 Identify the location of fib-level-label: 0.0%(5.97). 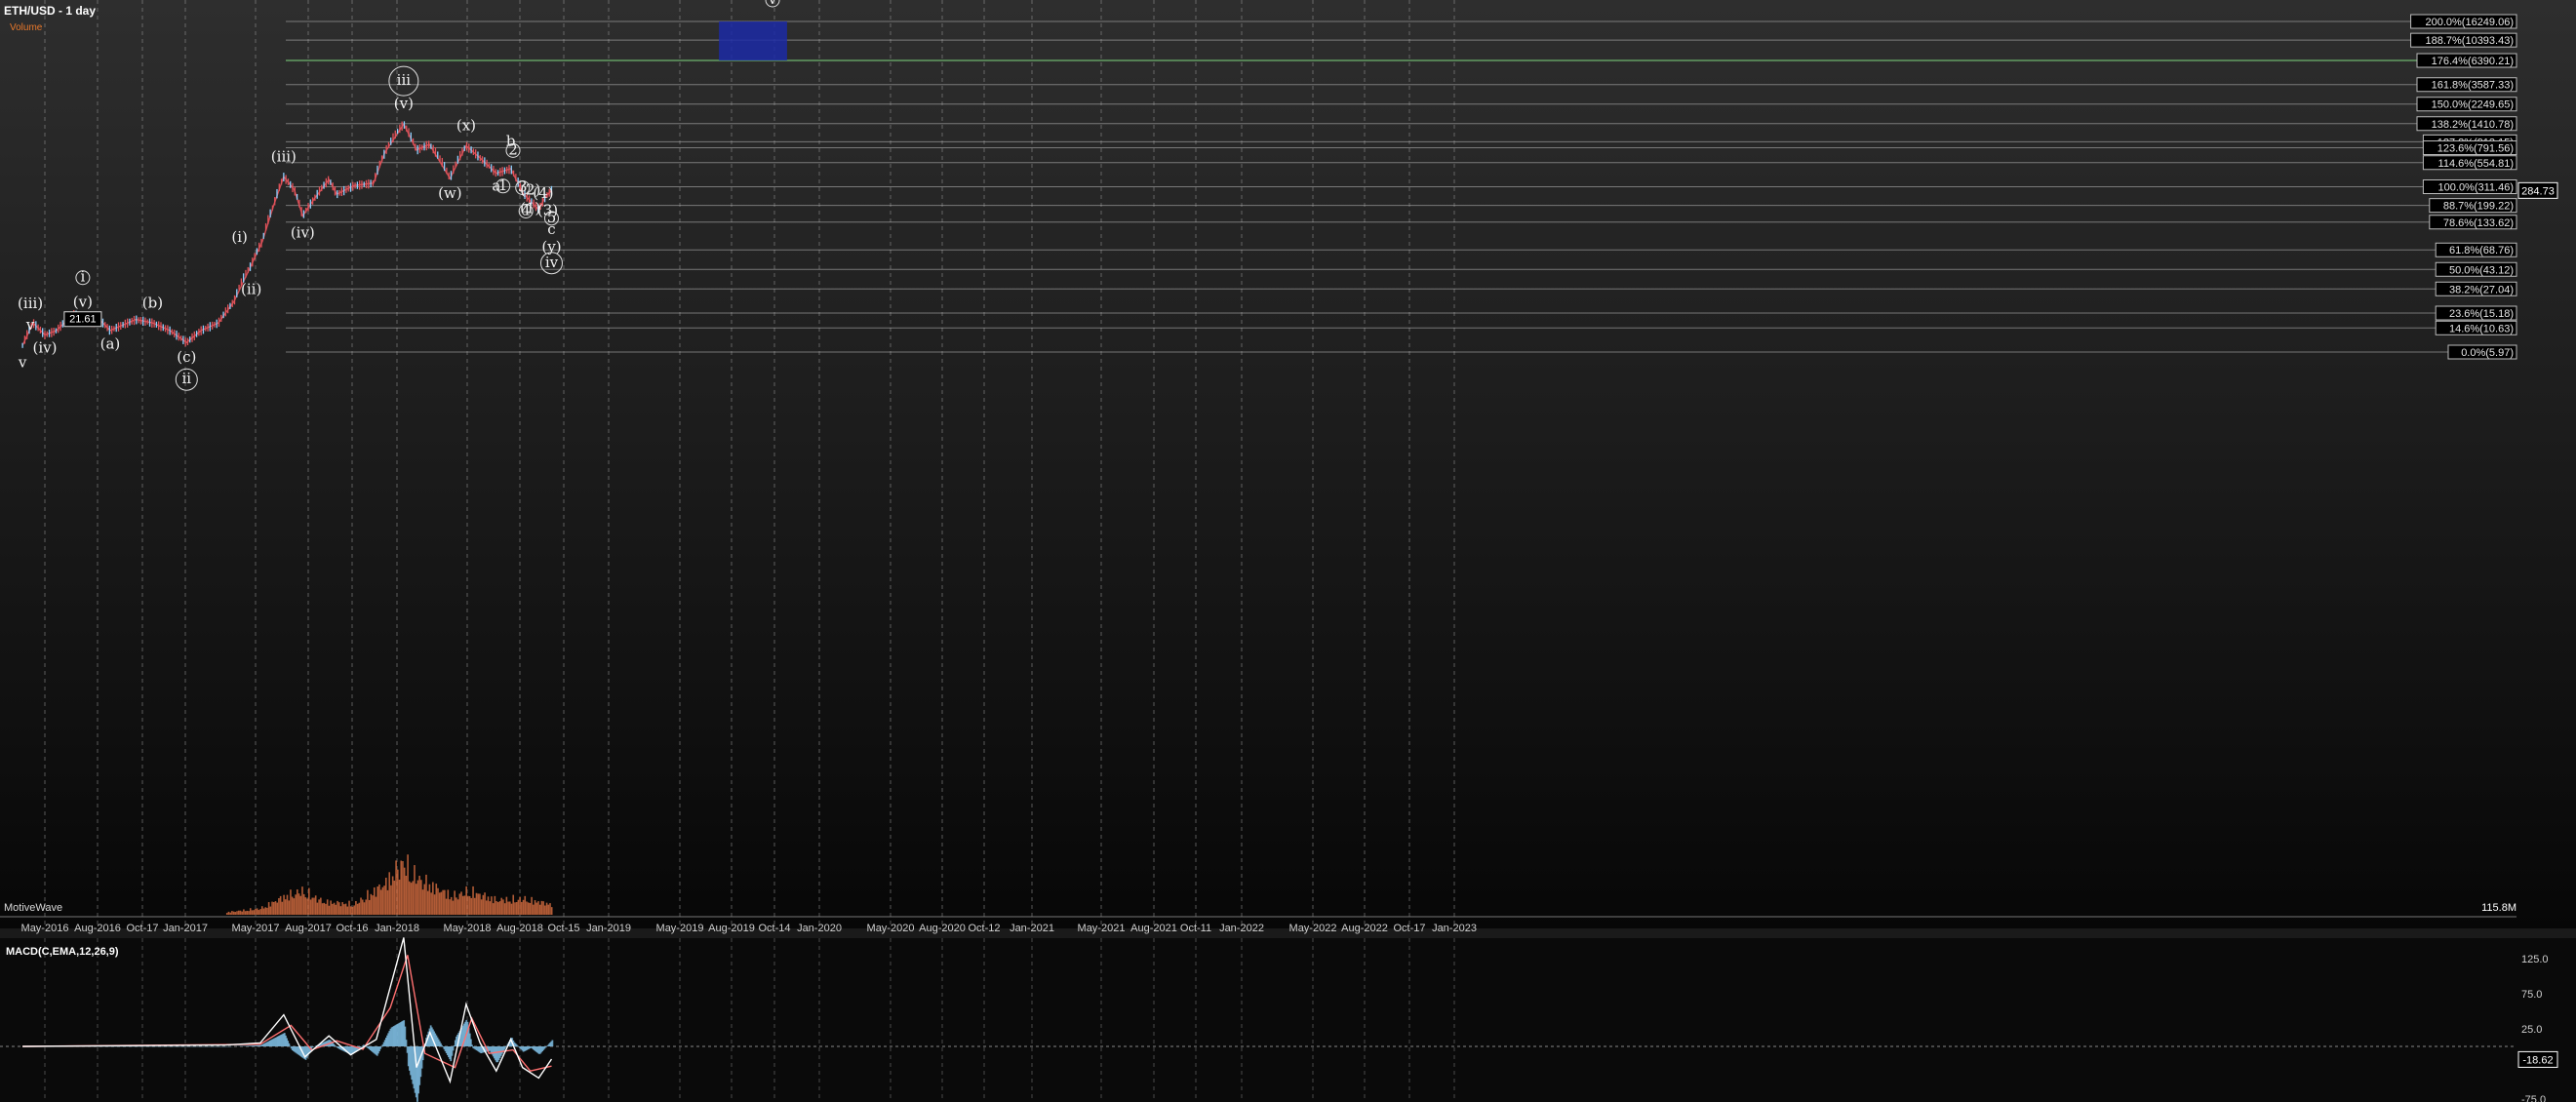
(2487, 353).